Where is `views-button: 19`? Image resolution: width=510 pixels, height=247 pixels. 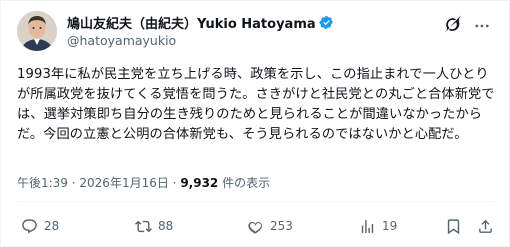
views-button: 19 is located at coordinates (378, 226).